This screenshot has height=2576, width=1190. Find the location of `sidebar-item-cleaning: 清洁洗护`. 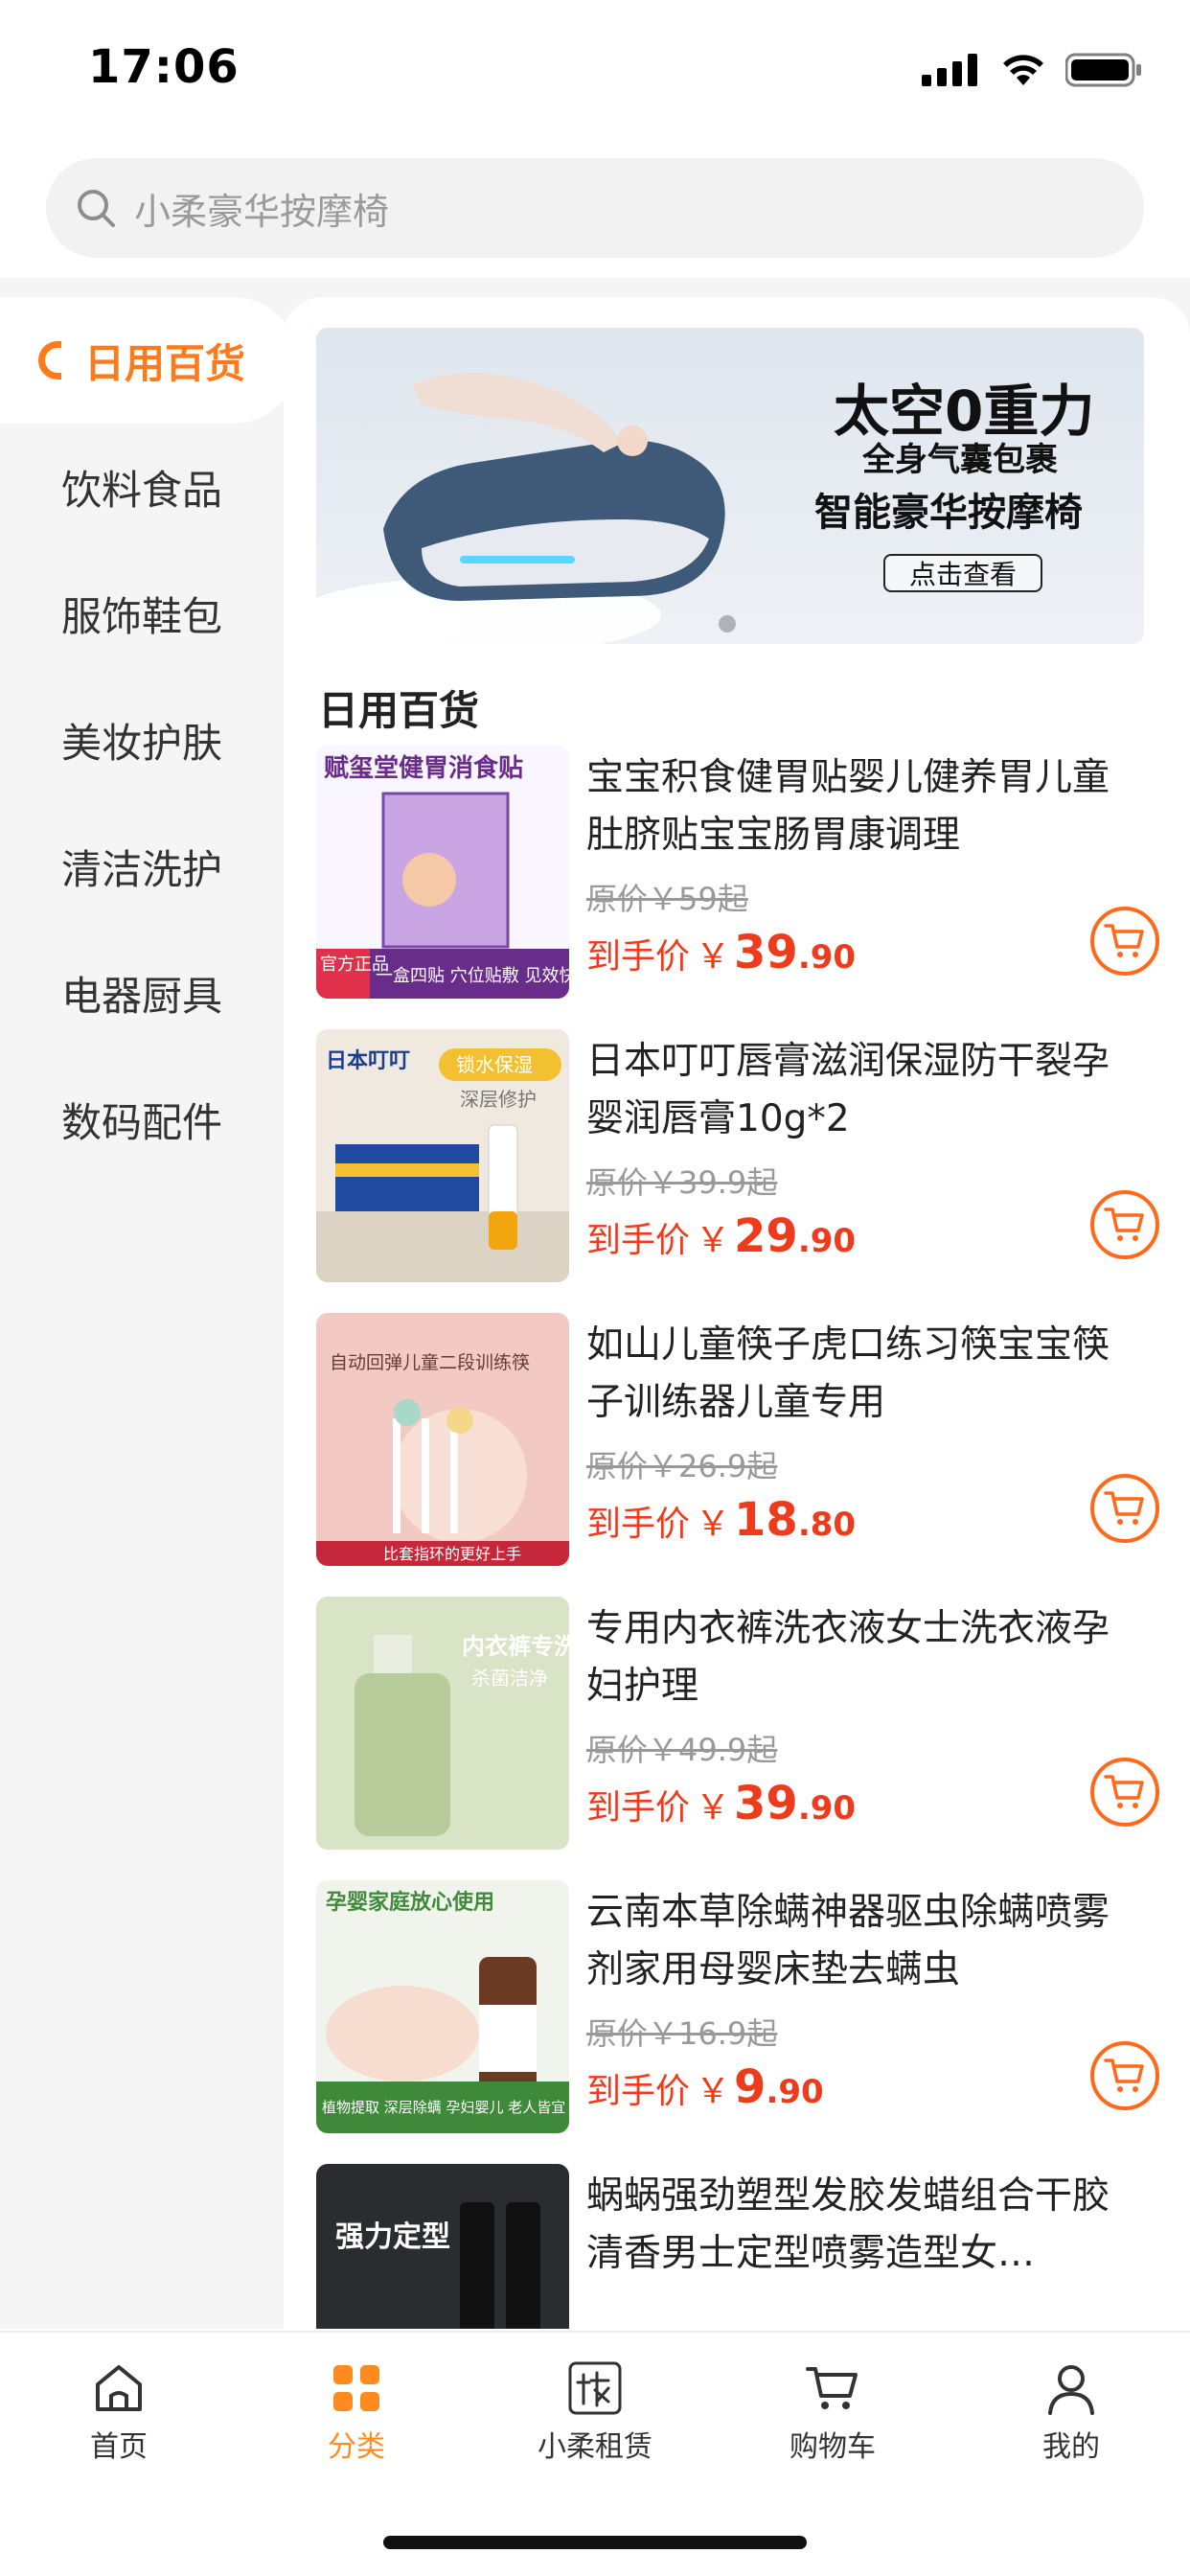

sidebar-item-cleaning: 清洁洗护 is located at coordinates (142, 866).